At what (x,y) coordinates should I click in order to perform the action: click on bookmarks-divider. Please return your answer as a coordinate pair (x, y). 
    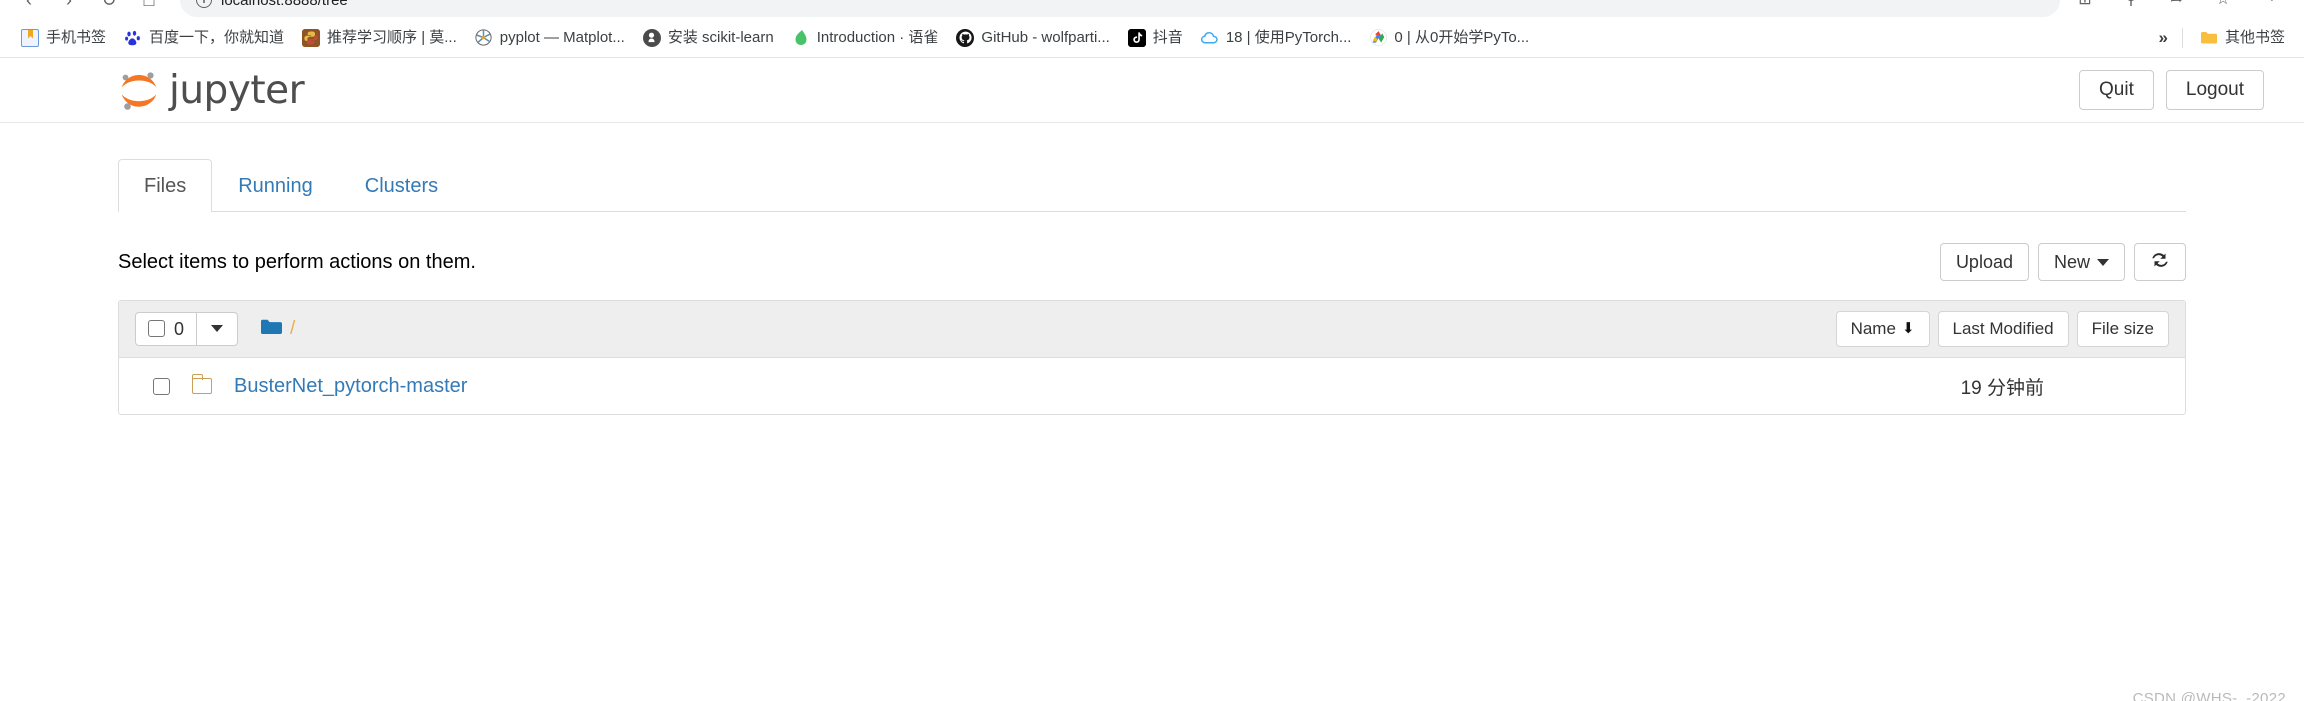
    Looking at the image, I should click on (2182, 37).